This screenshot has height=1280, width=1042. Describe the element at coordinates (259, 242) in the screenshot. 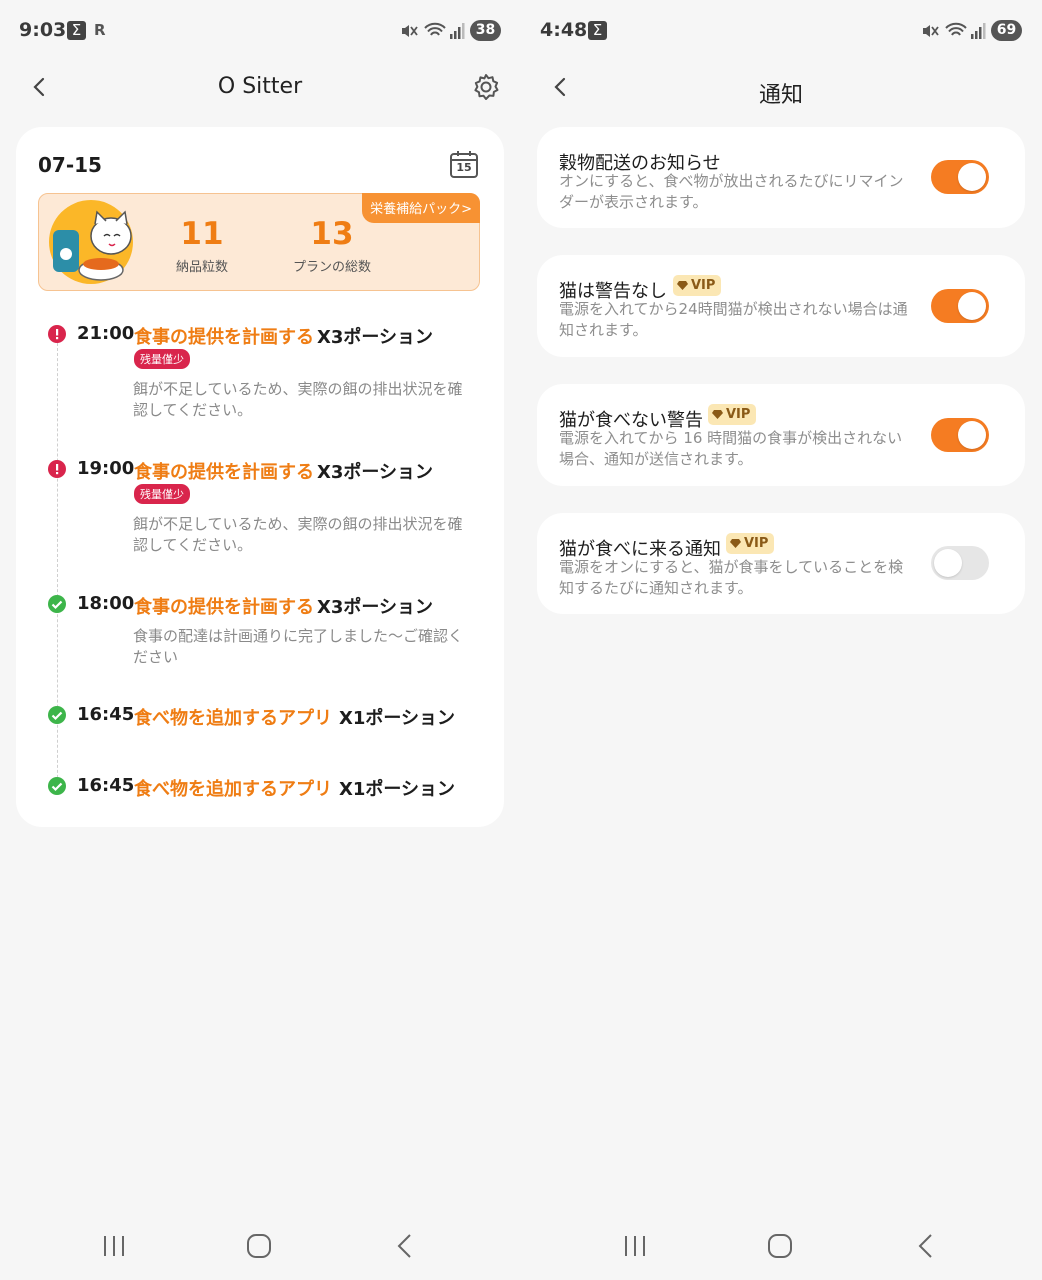

I see `summary-panel: 11 納品粒数 13 プランの総数 栄養補給パック>` at that location.